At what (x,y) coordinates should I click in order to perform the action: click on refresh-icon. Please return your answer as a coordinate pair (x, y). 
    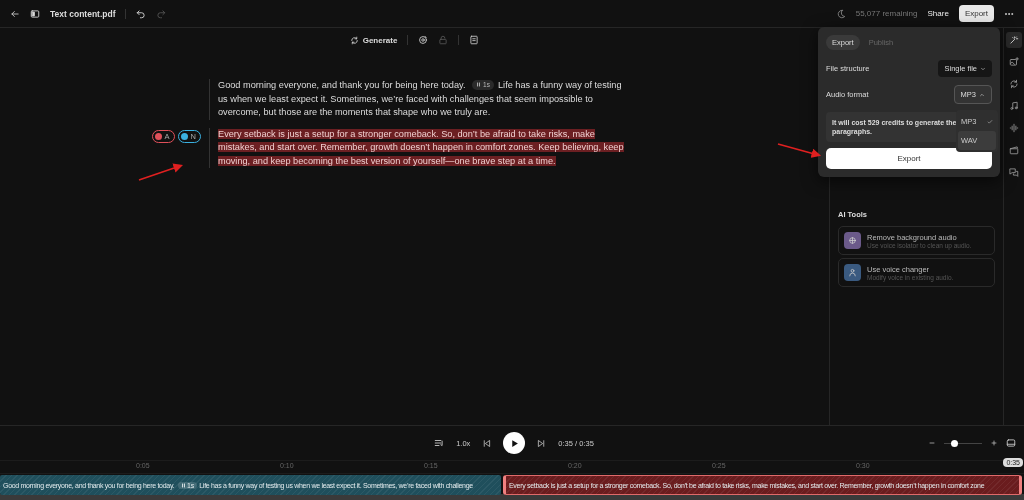
    Looking at the image, I should click on (354, 40).